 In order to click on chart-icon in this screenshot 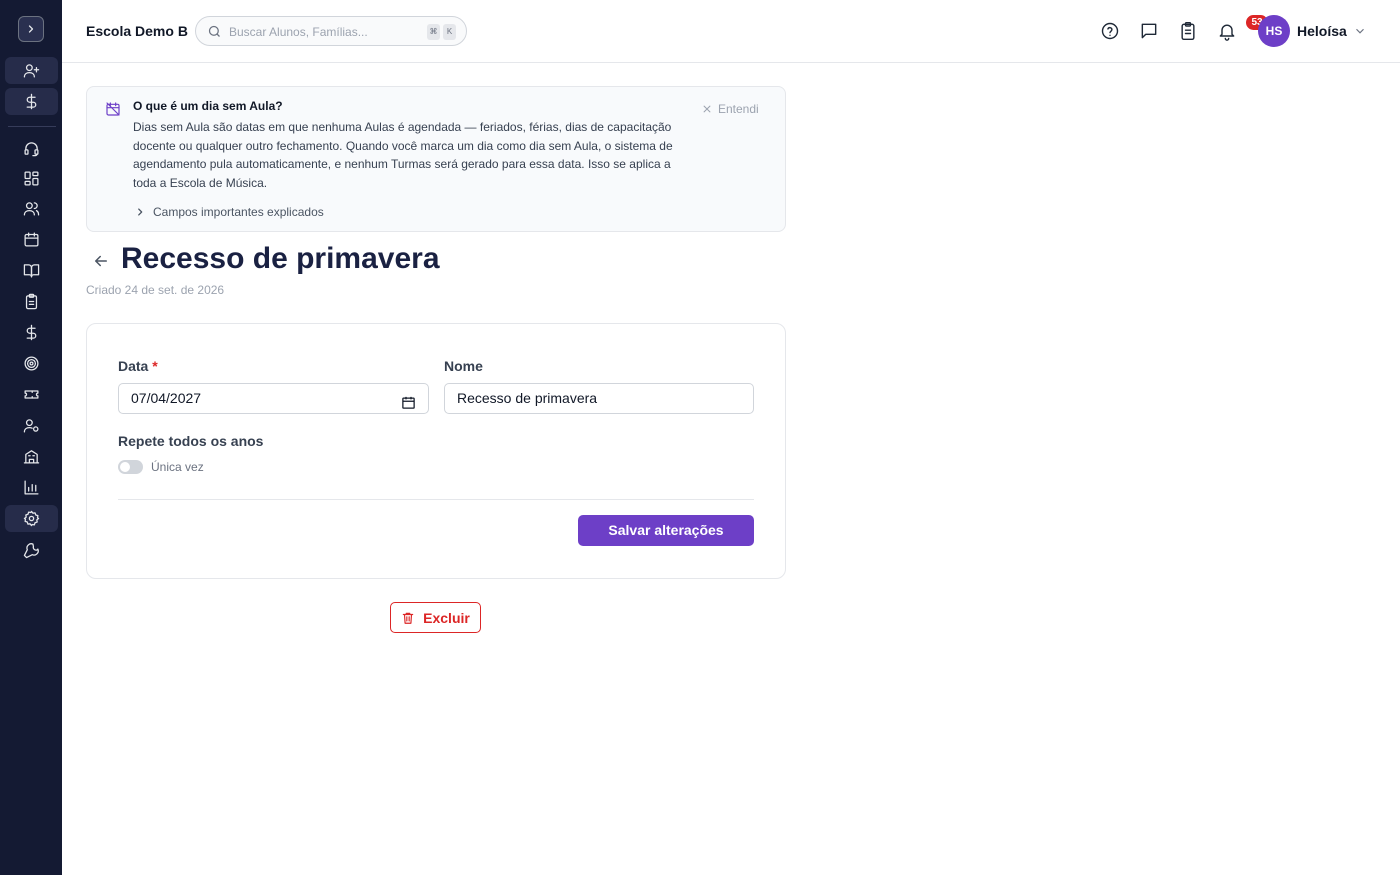, I will do `click(31, 487)`.